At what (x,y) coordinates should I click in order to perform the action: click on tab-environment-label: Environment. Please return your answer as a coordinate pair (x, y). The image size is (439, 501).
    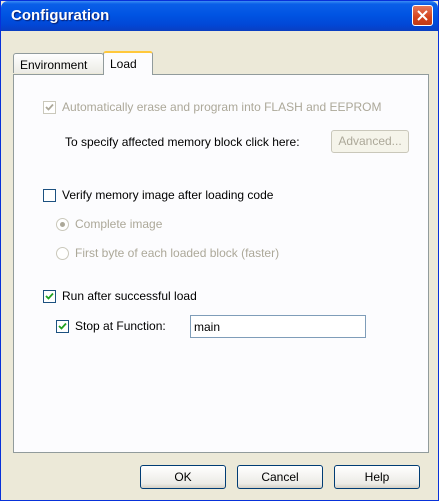
    Looking at the image, I should click on (54, 65).